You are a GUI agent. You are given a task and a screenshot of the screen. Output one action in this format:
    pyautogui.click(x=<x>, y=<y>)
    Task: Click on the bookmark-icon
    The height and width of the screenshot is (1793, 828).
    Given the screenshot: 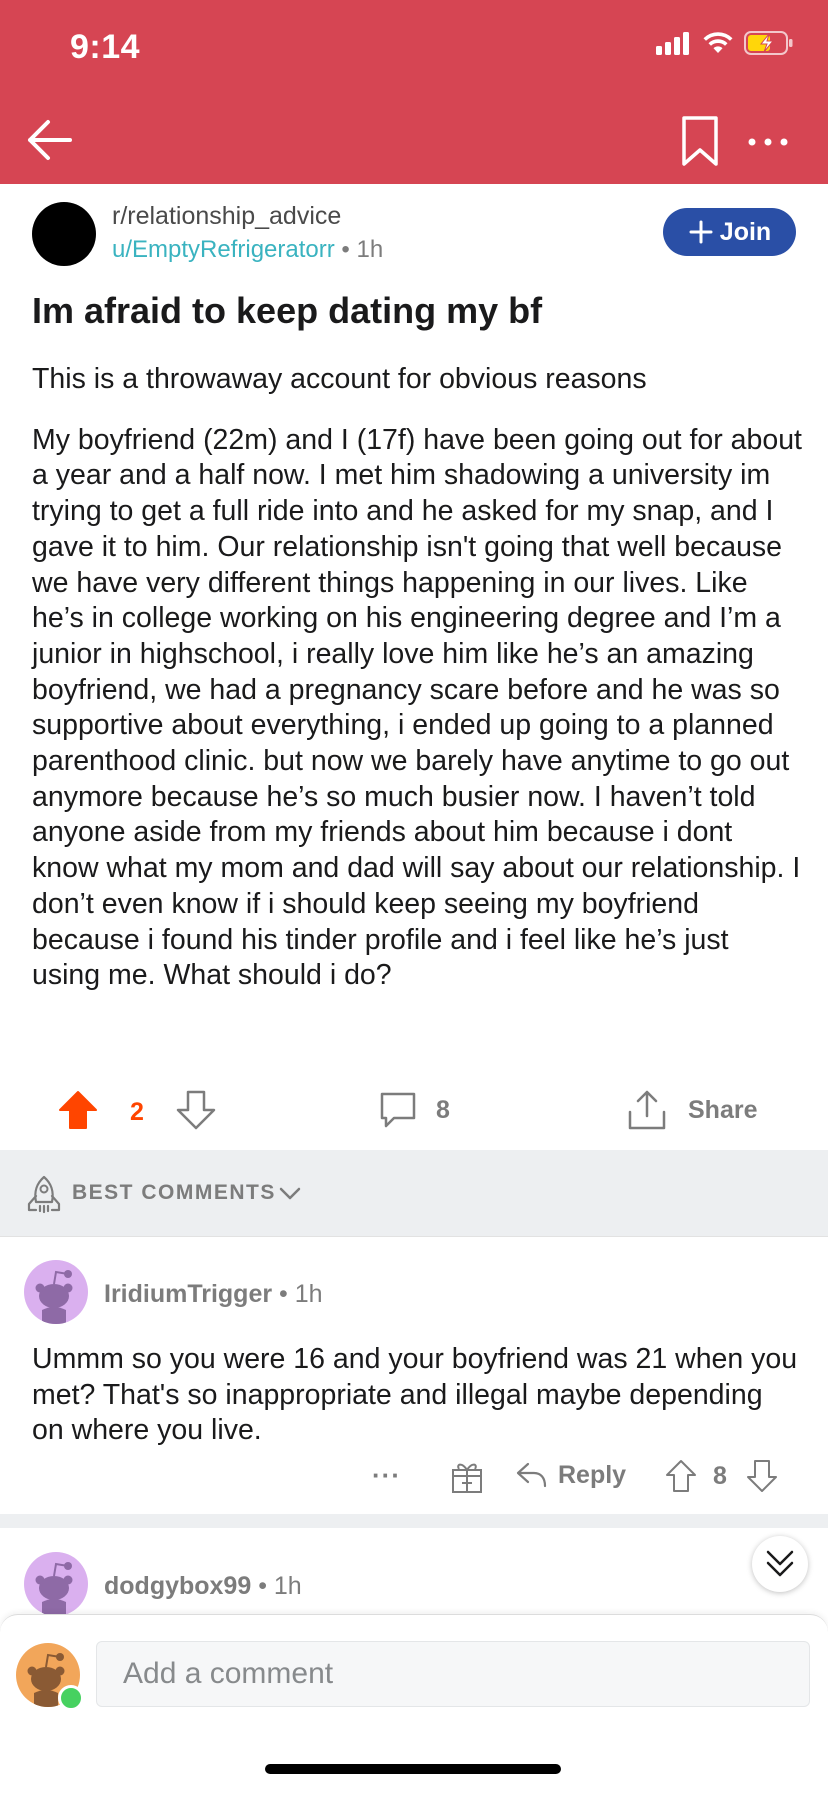 What is the action you would take?
    pyautogui.click(x=700, y=141)
    